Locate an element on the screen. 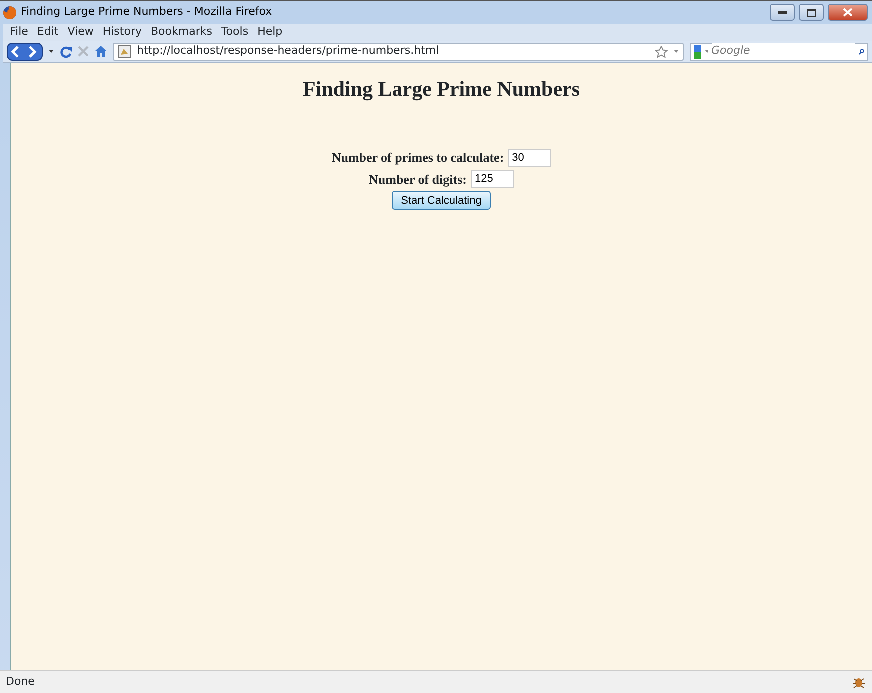 The width and height of the screenshot is (872, 693). reload-icon is located at coordinates (66, 52).